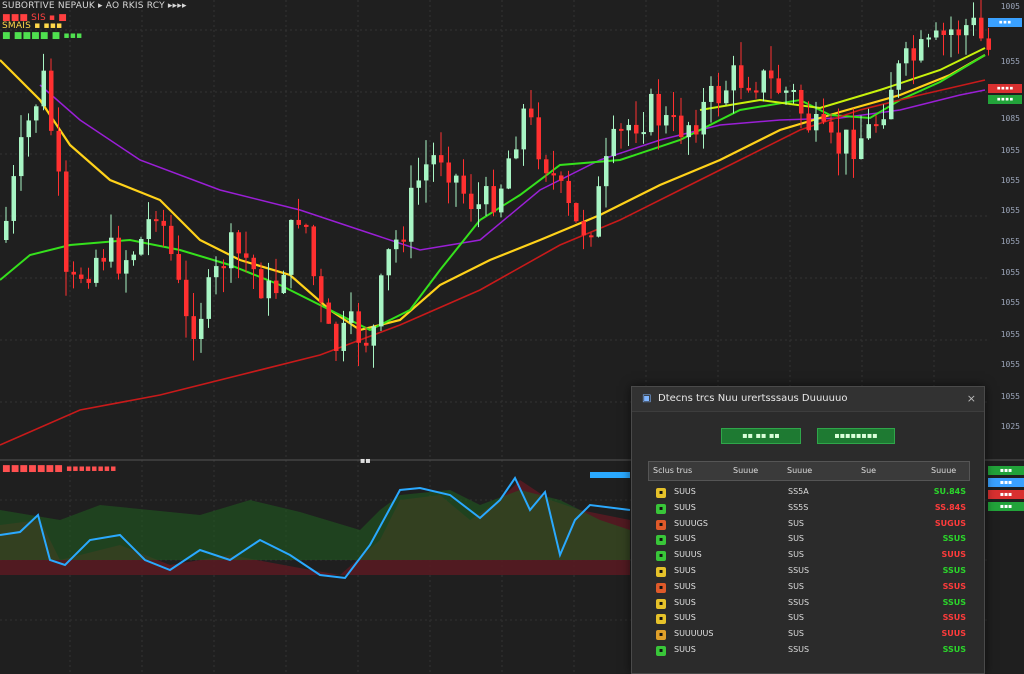 This screenshot has height=674, width=1024. What do you see at coordinates (688, 555) in the screenshot?
I see `symbol-label: SUUUS` at bounding box center [688, 555].